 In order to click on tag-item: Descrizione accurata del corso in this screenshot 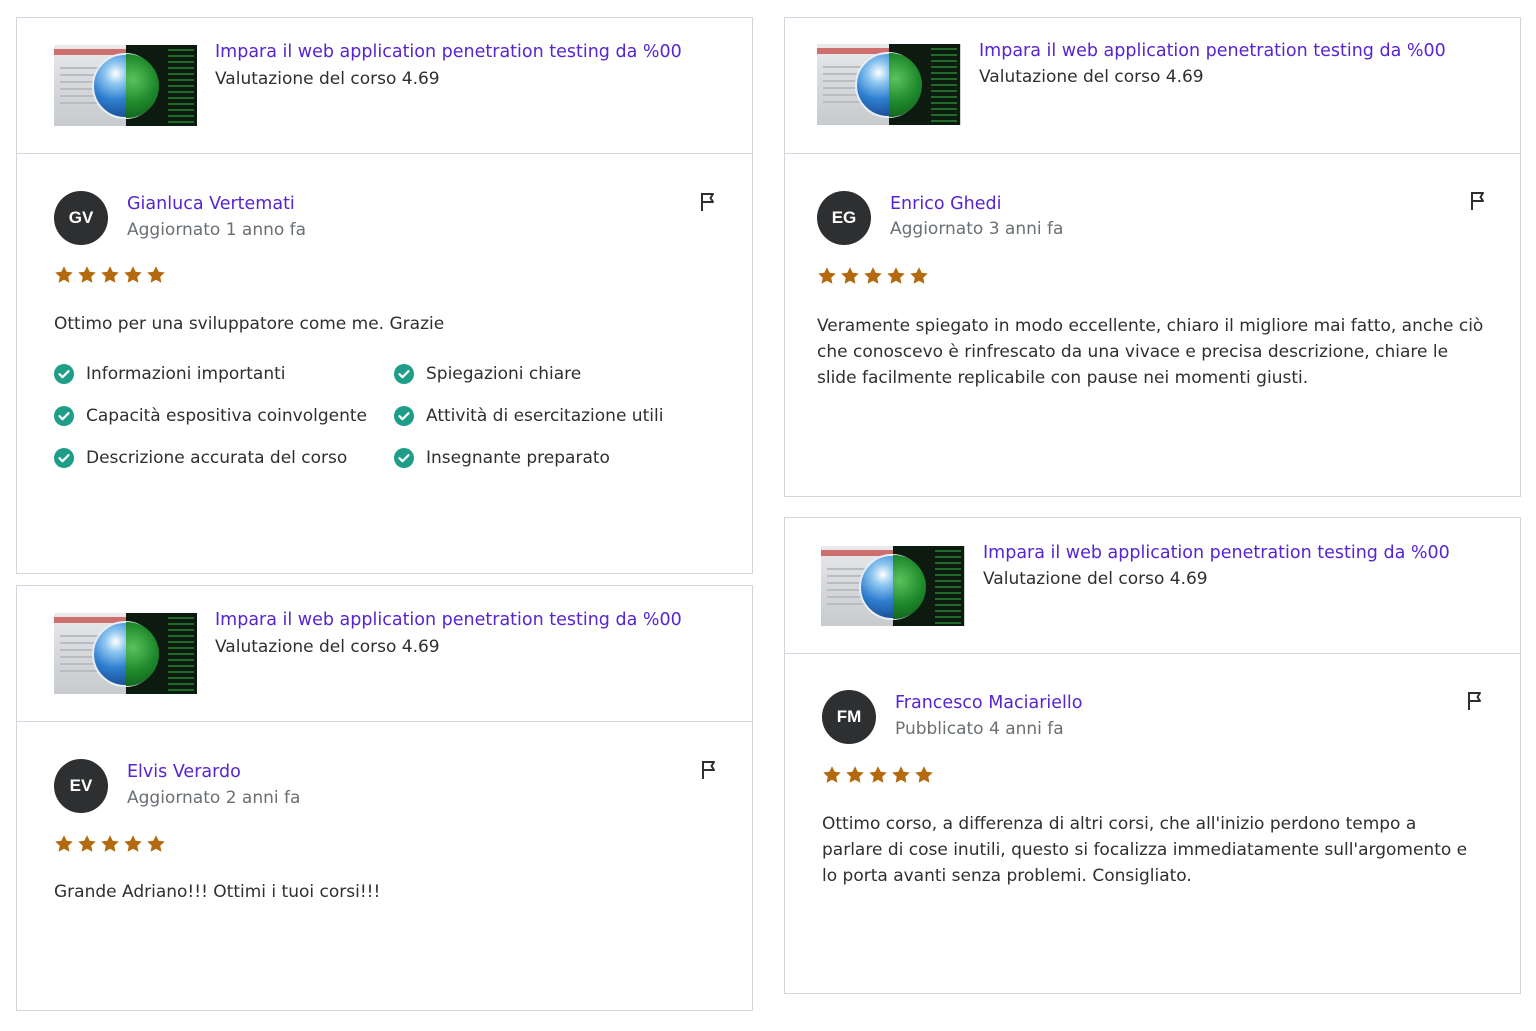, I will do `click(224, 458)`.